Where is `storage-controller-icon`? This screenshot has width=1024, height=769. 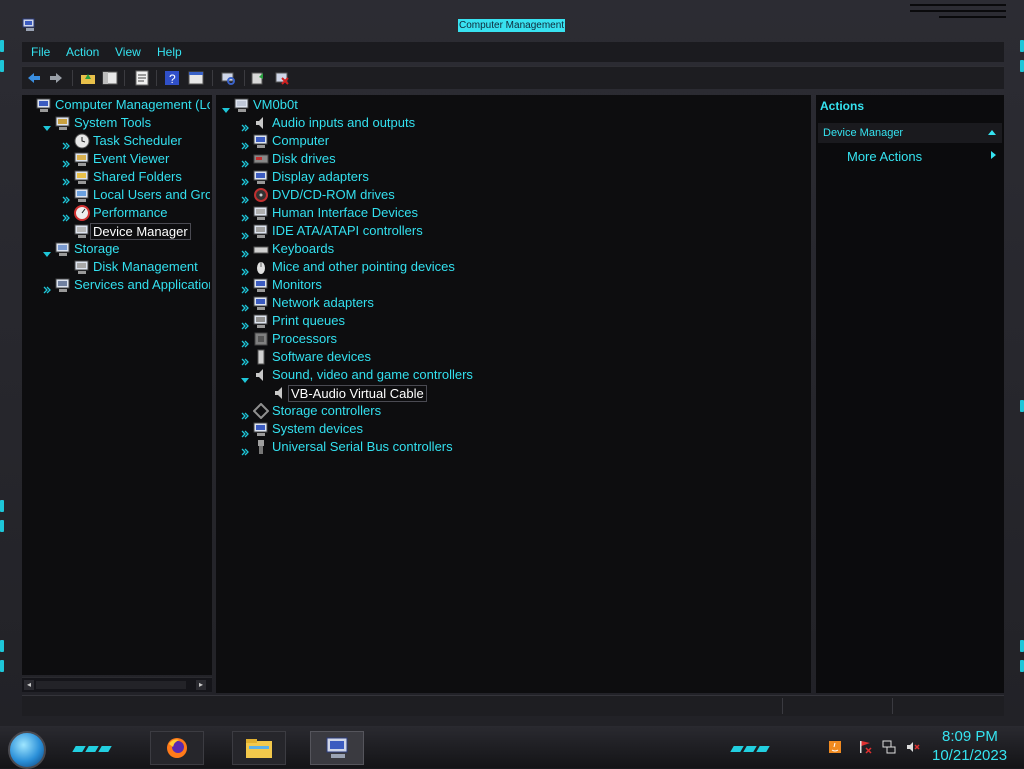 storage-controller-icon is located at coordinates (261, 411).